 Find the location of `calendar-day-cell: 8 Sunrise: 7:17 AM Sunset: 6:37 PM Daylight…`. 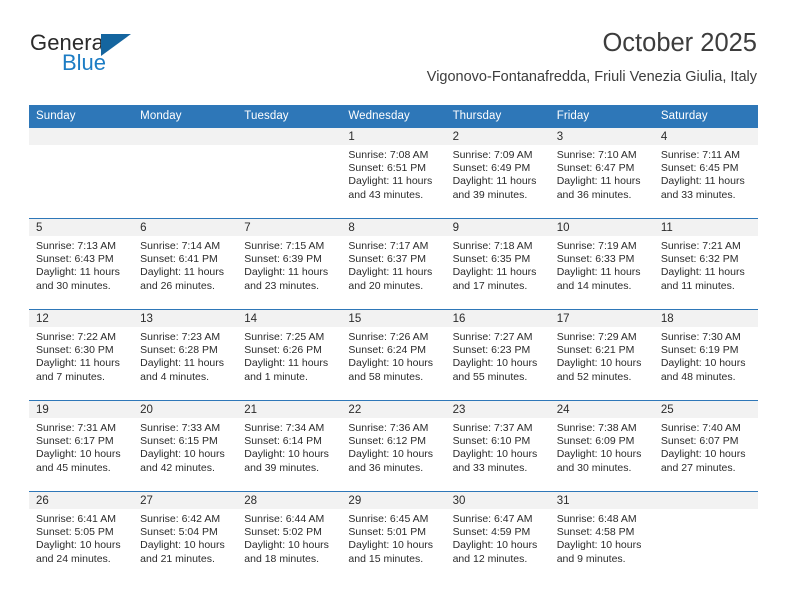

calendar-day-cell: 8 Sunrise: 7:17 AM Sunset: 6:37 PM Daylight… is located at coordinates (393, 264).